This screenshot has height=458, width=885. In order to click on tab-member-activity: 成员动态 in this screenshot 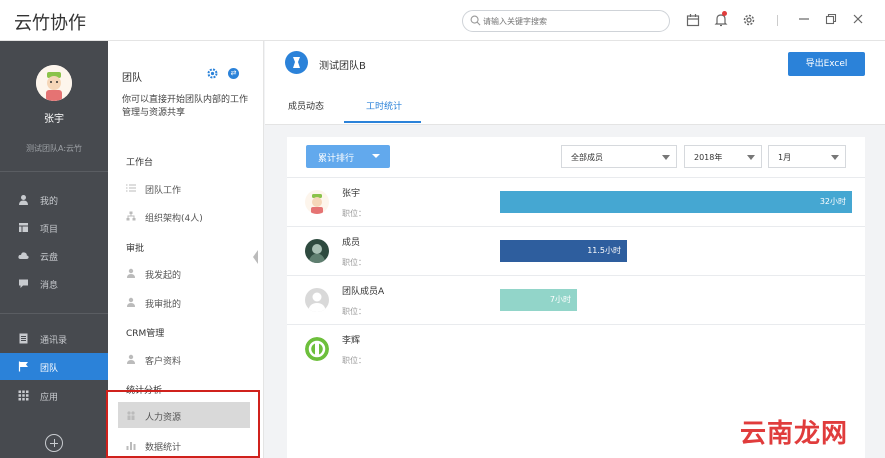, I will do `click(306, 105)`.